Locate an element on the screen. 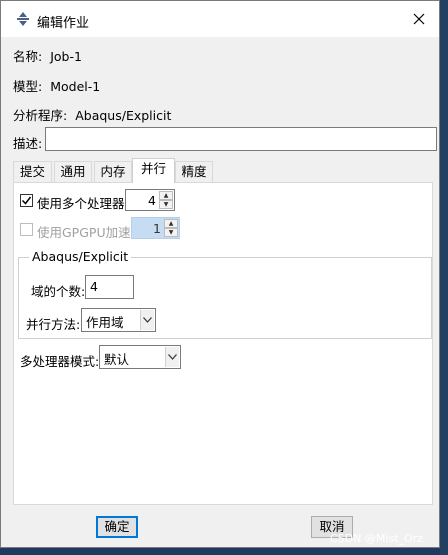 Image resolution: width=448 pixels, height=555 pixels. description-input is located at coordinates (241, 139).